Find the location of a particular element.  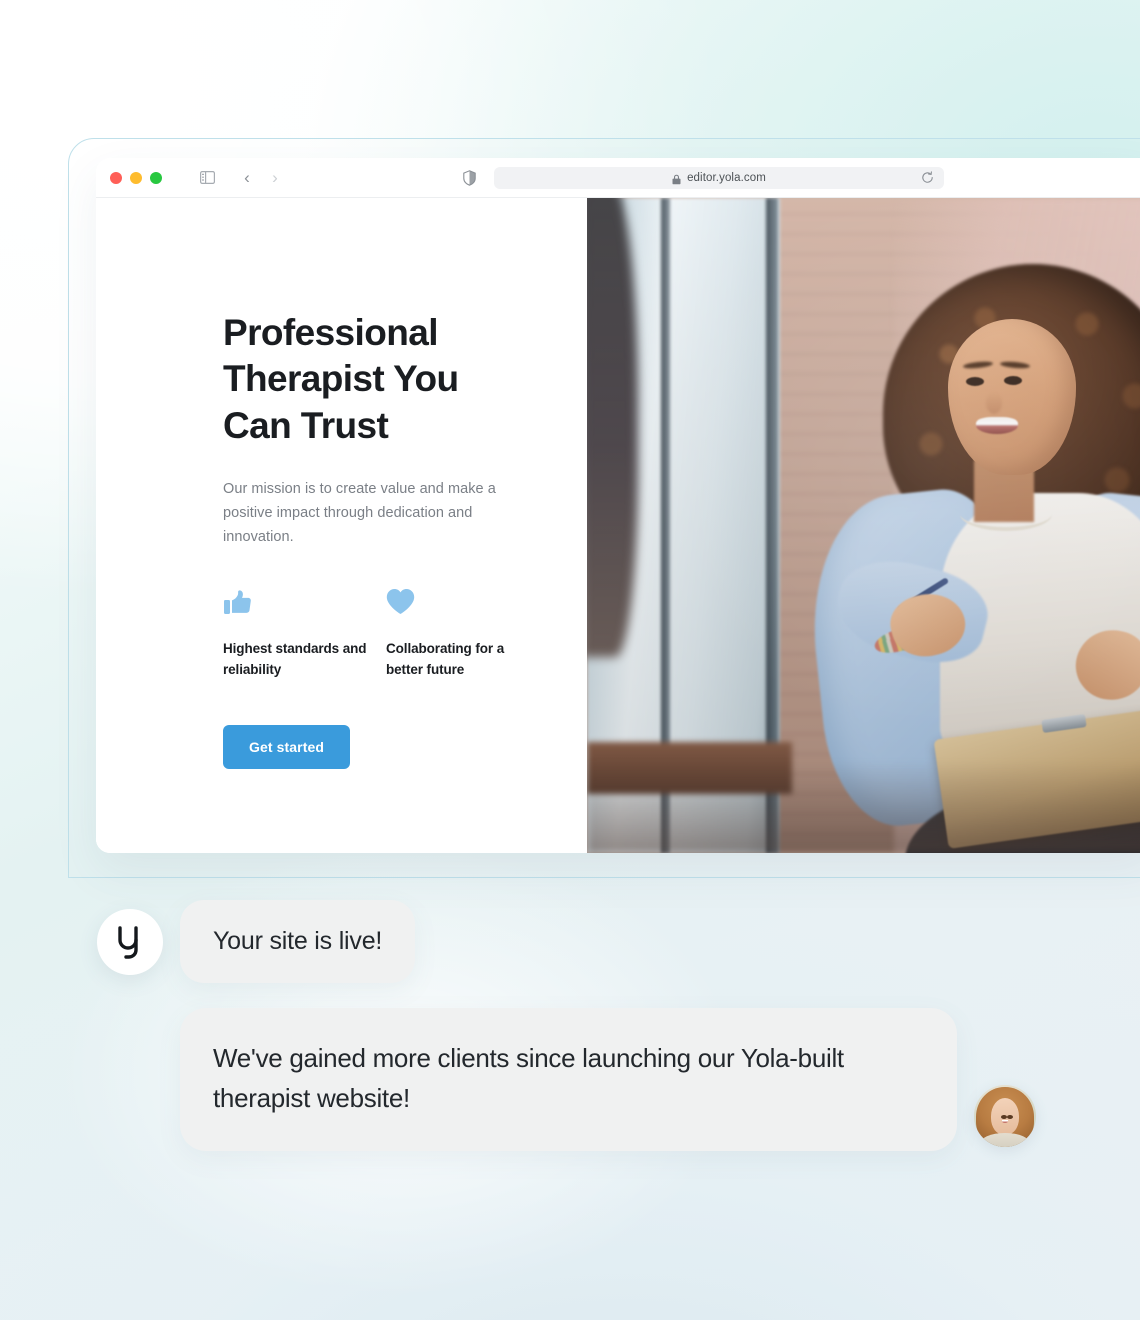

address-bar: editor.yola.com is located at coordinates (719, 177).